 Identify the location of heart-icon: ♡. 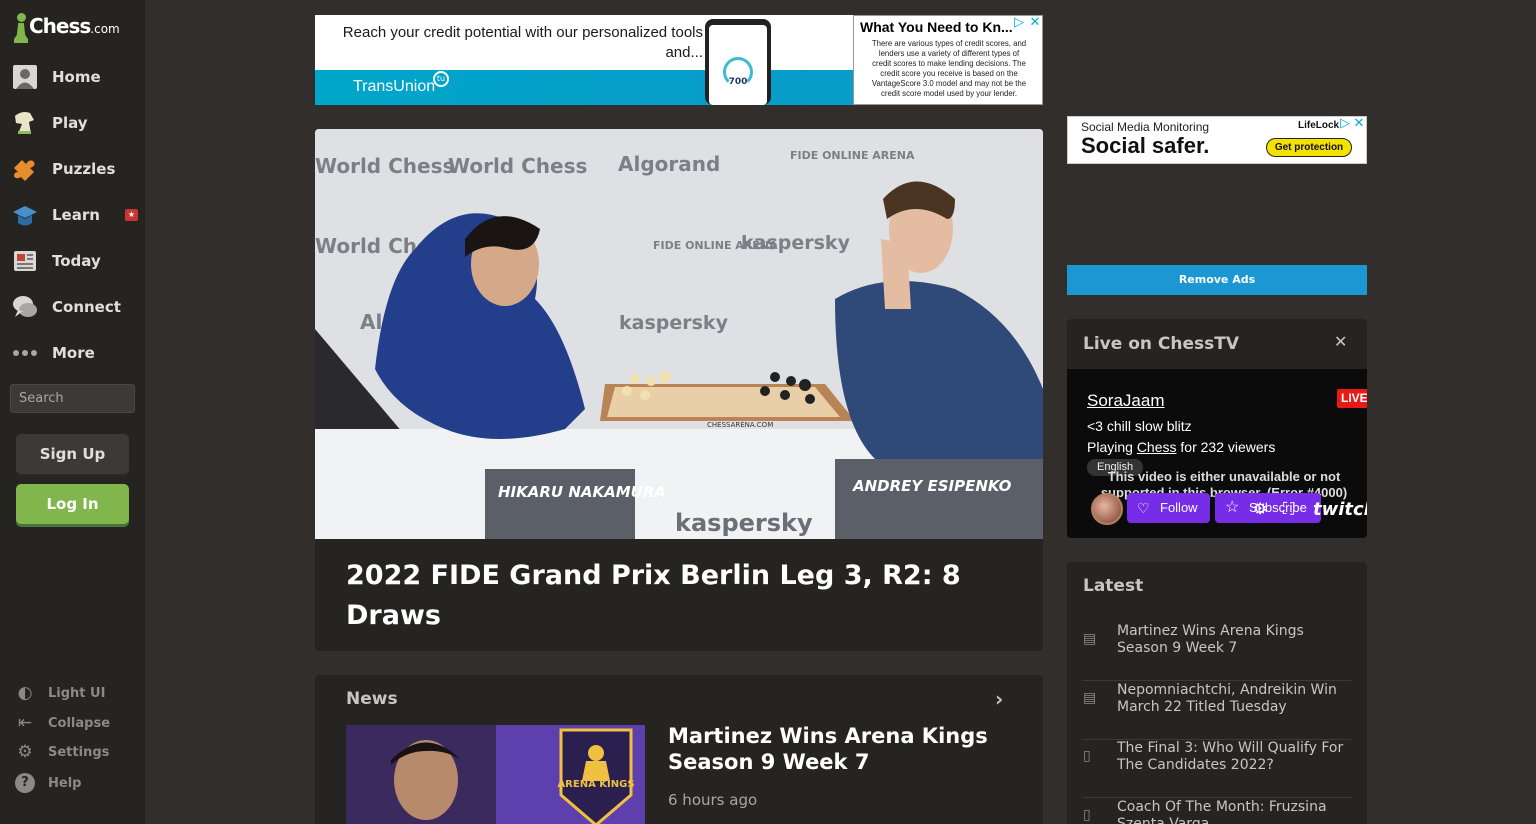
(1143, 508).